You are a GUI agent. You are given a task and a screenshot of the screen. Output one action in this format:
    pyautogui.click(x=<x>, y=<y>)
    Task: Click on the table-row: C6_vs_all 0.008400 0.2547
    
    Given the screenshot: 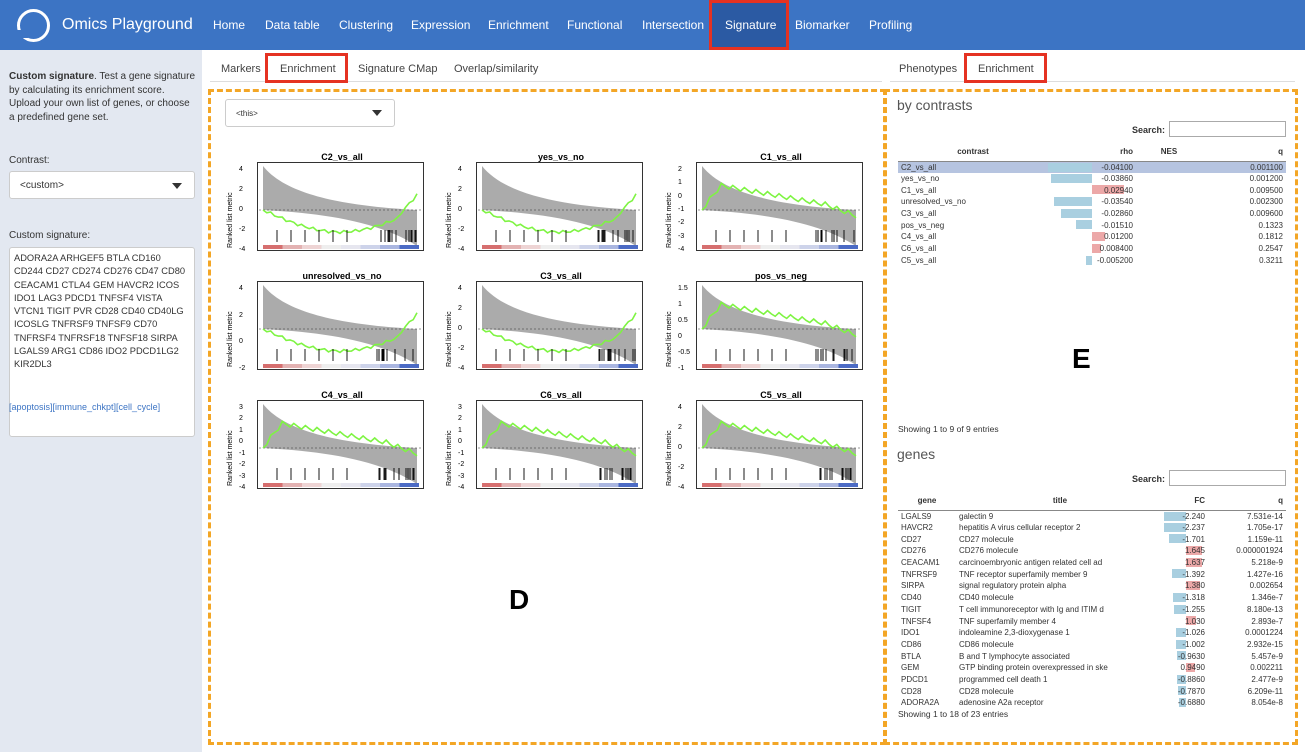 What is the action you would take?
    pyautogui.click(x=1092, y=249)
    